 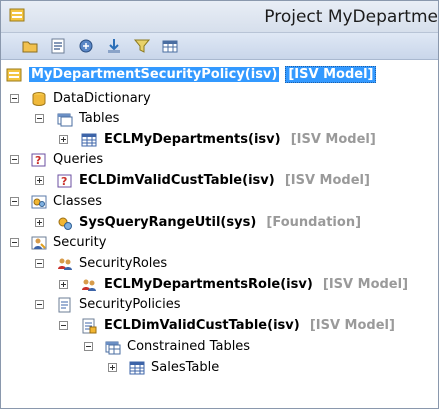 I want to click on database-icon, so click(x=39, y=99).